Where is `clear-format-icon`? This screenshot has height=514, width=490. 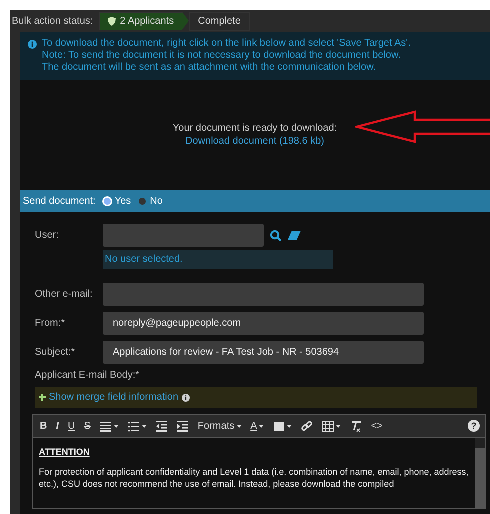
clear-format-icon is located at coordinates (356, 426).